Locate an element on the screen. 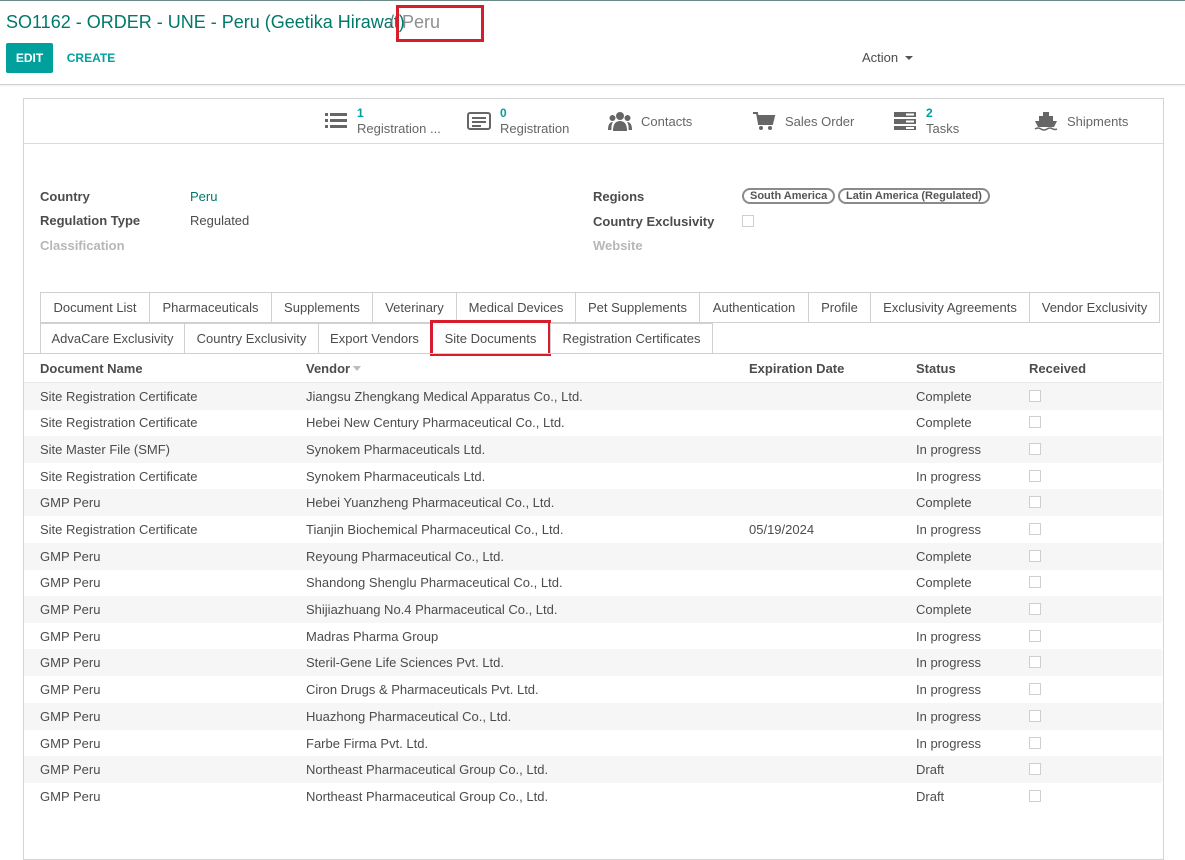 The image size is (1185, 860). regions-label: Regions is located at coordinates (619, 196).